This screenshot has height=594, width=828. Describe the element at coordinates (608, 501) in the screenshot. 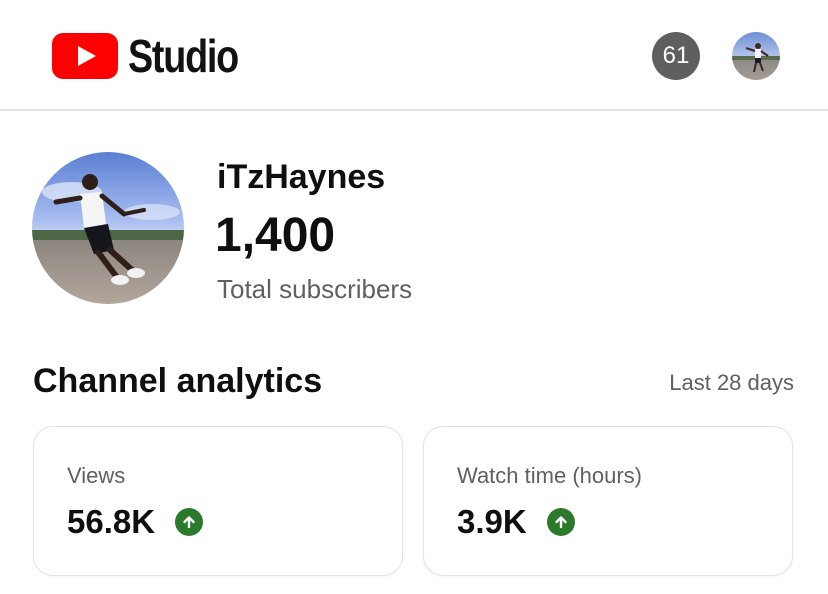

I see `watch-time-card: Watch time (hours) 3.9K` at that location.